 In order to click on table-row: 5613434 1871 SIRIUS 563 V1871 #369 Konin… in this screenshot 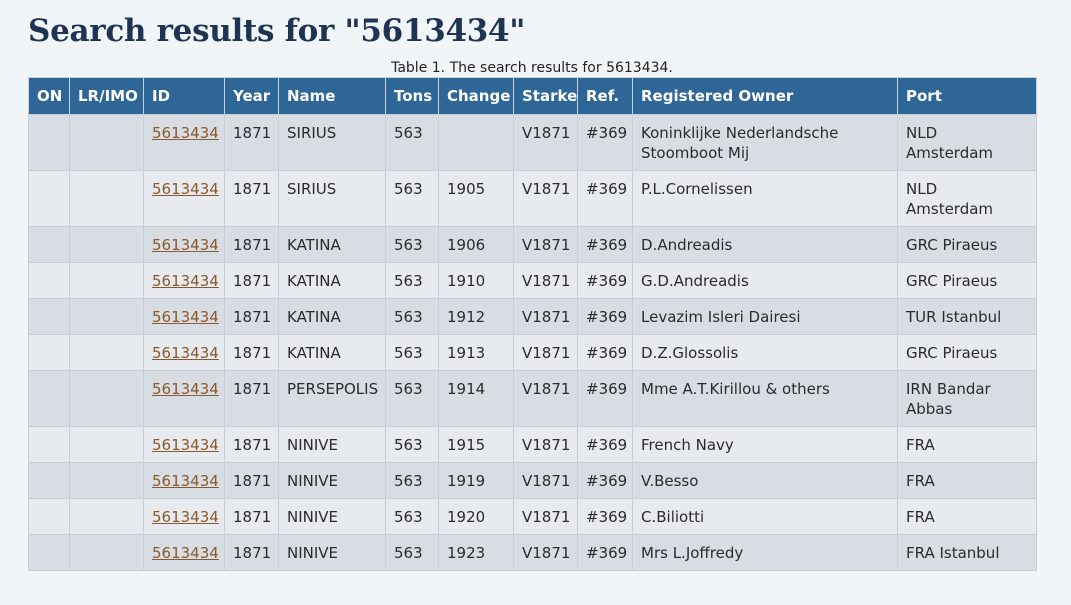, I will do `click(532, 142)`.